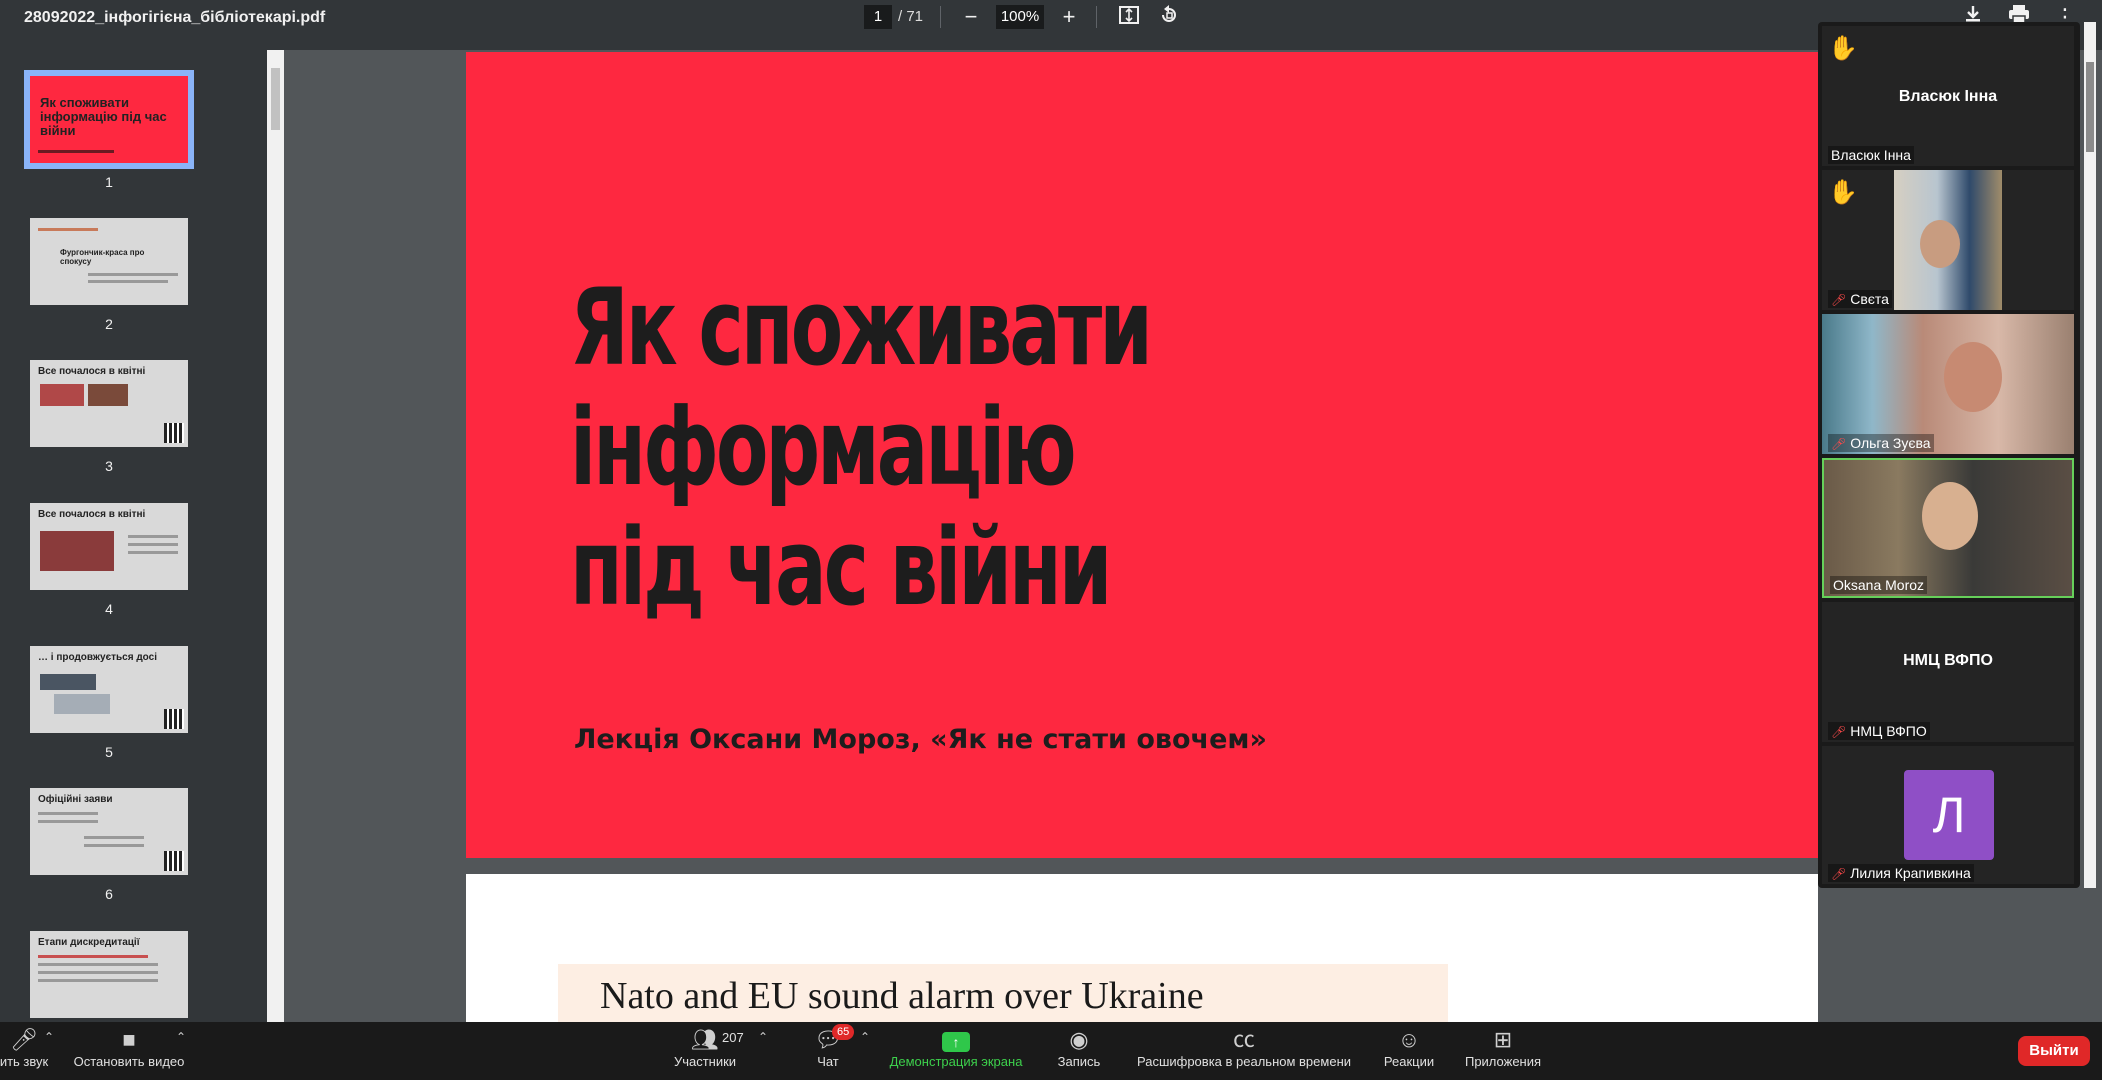 The width and height of the screenshot is (2102, 1080). I want to click on thumbnail-number: 3, so click(109, 466).